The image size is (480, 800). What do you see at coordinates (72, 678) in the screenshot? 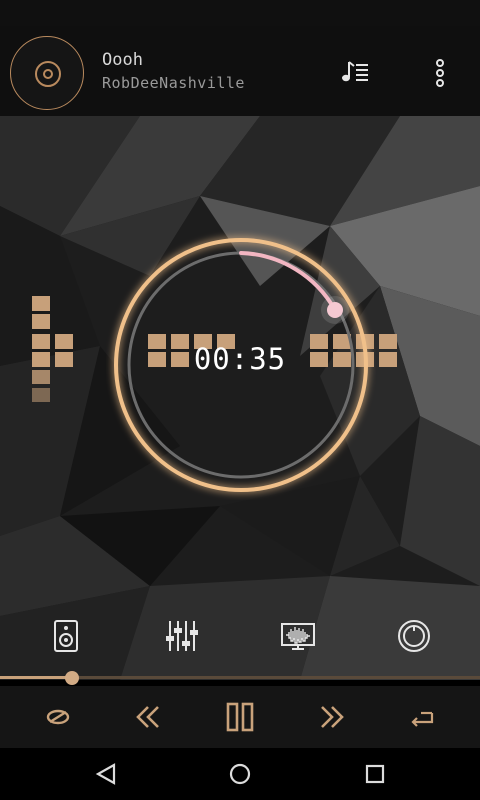
I see `seek-thumb` at bounding box center [72, 678].